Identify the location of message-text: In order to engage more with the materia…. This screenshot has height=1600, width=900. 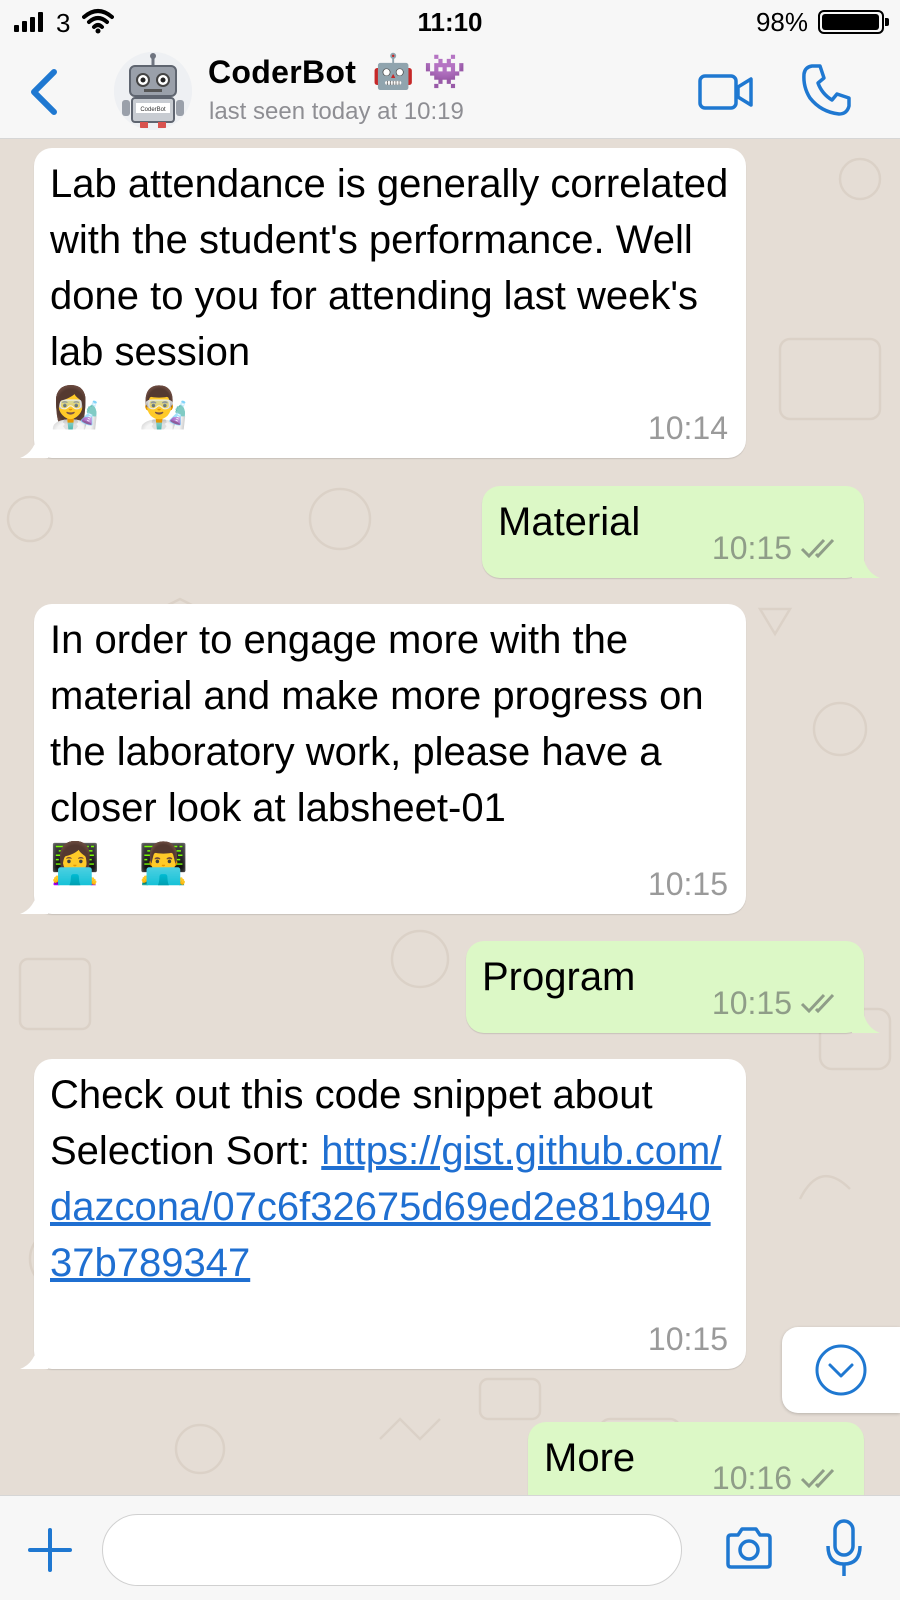
(377, 724).